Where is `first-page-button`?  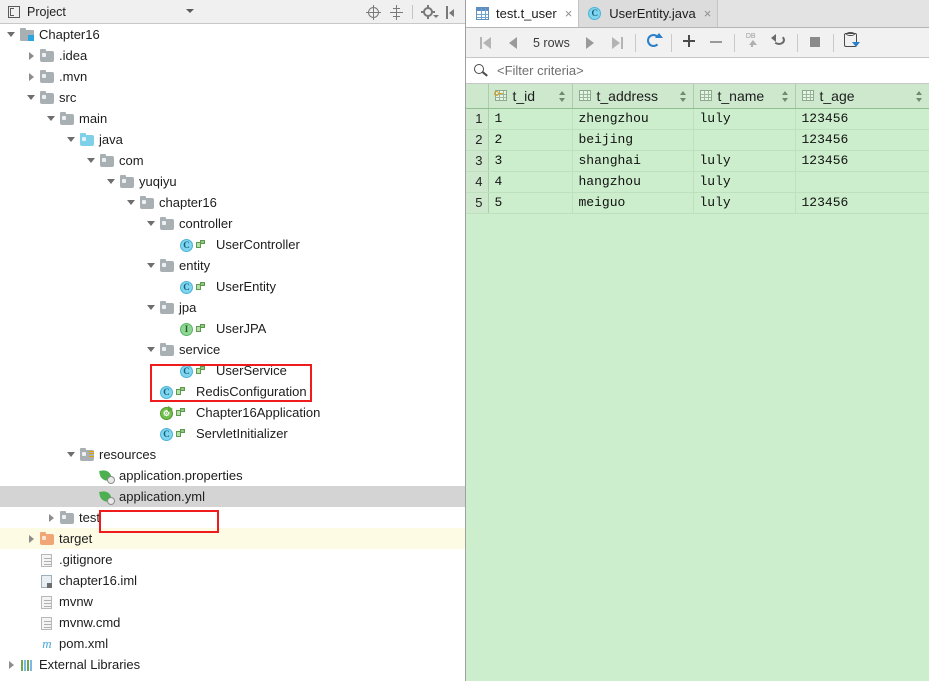
first-page-button is located at coordinates (485, 42).